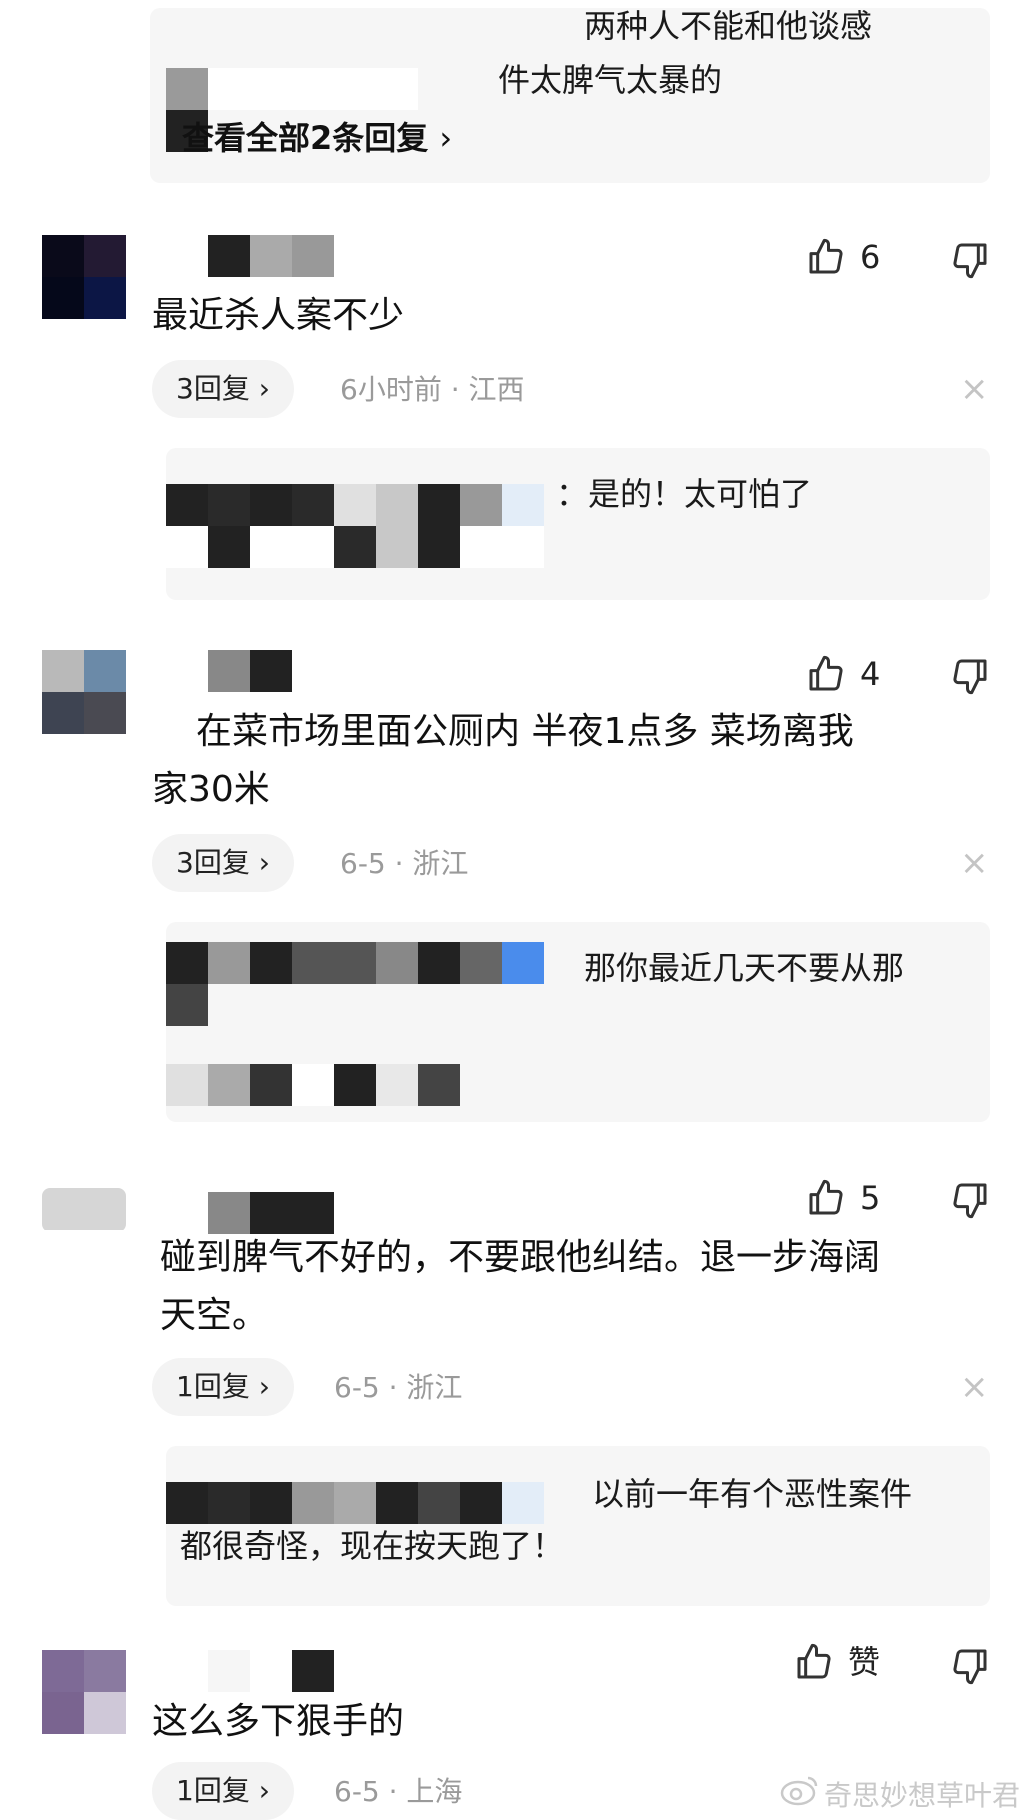  I want to click on like-count: 6, so click(870, 257).